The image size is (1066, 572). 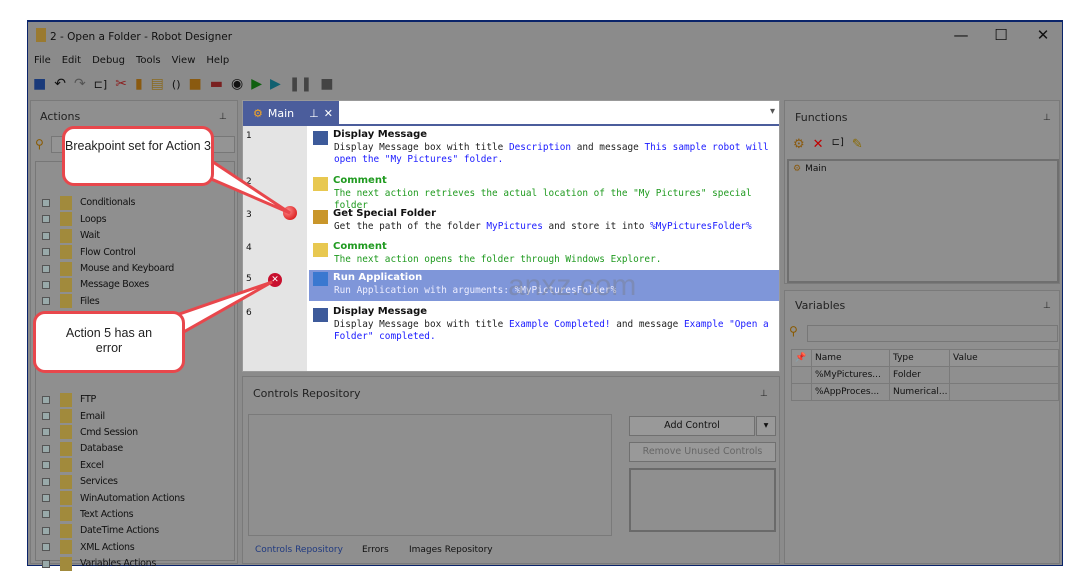 What do you see at coordinates (138, 156) in the screenshot?
I see `callout-breakpoint: Breakpoint set for Action 3` at bounding box center [138, 156].